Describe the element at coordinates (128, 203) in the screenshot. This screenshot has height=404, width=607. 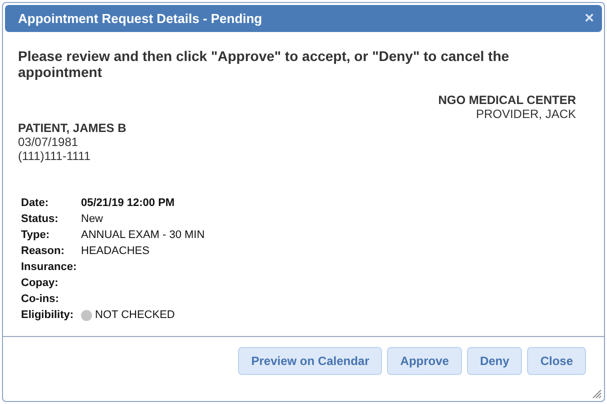
I see `field-value: 05/21/19 12:00 PM` at that location.